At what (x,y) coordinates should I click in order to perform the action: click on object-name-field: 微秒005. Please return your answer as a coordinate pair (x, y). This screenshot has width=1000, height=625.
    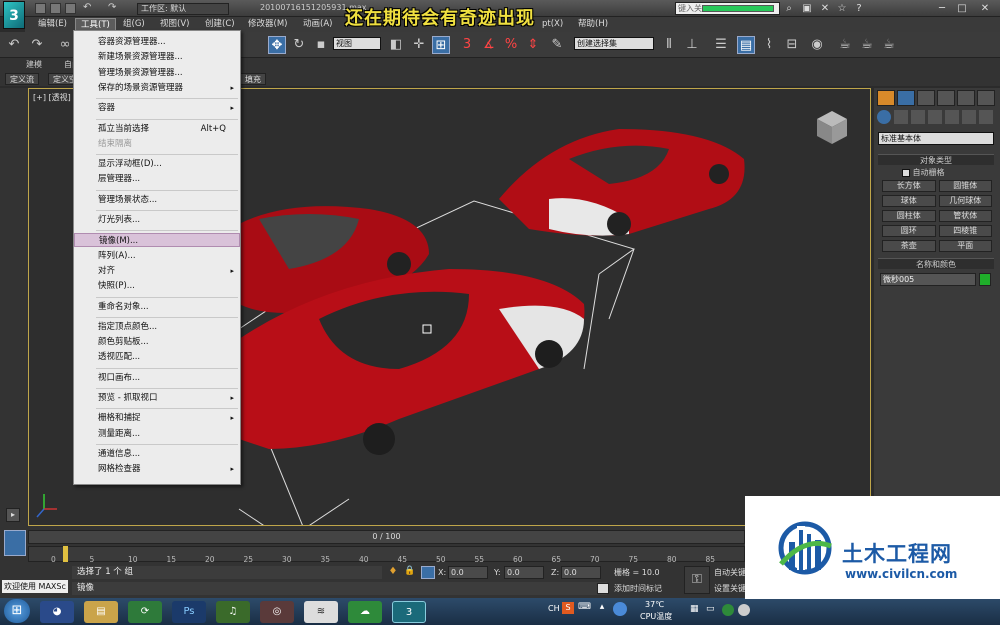
    Looking at the image, I should click on (928, 279).